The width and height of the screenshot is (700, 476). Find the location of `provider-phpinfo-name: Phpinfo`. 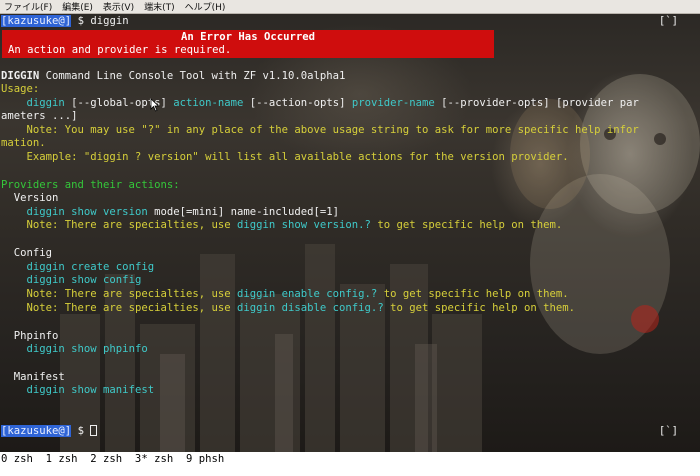

provider-phpinfo-name: Phpinfo is located at coordinates (36, 336).